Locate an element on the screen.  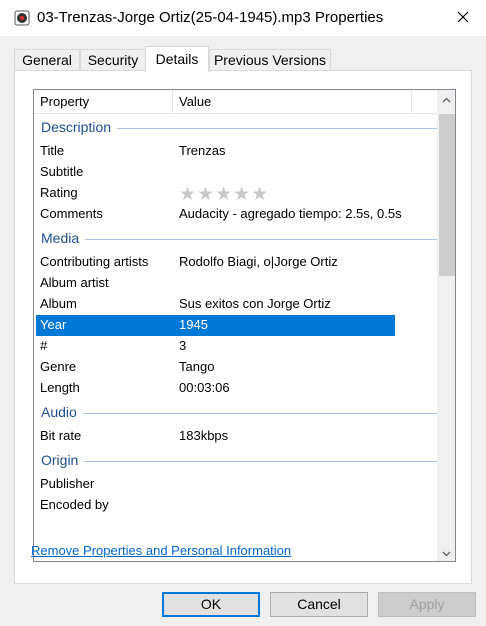
scrollbar-thumb is located at coordinates (447, 195).